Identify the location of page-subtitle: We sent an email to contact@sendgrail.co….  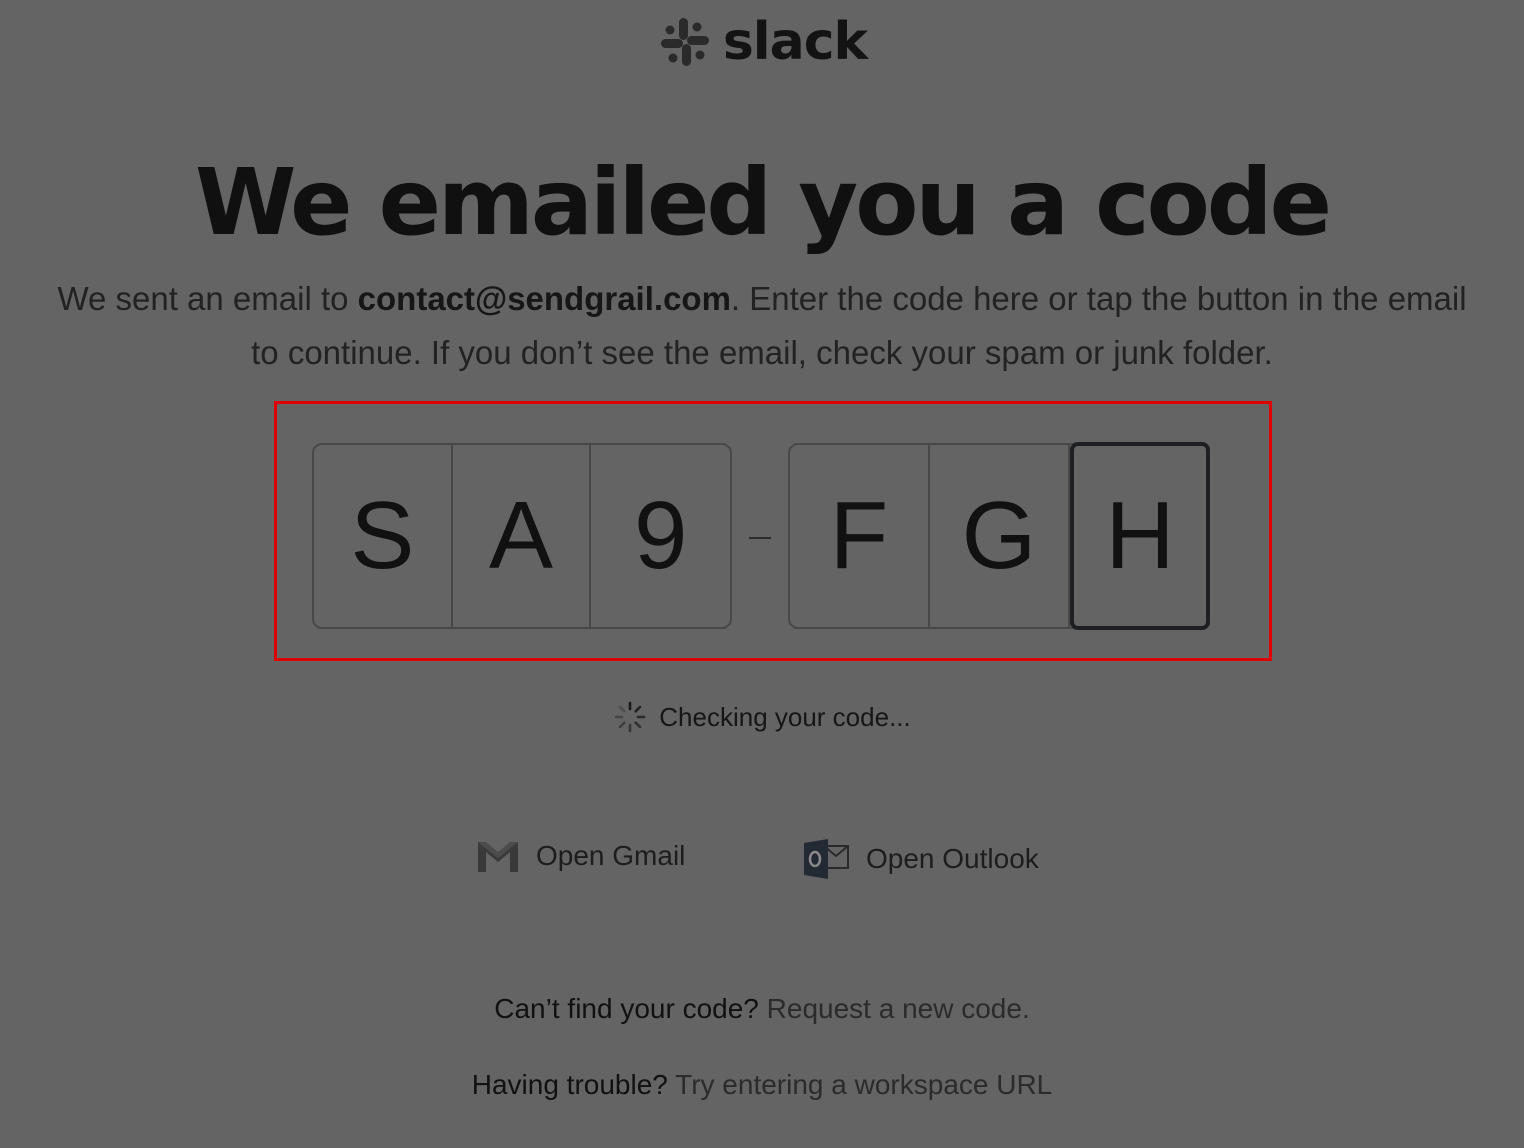
(762, 326).